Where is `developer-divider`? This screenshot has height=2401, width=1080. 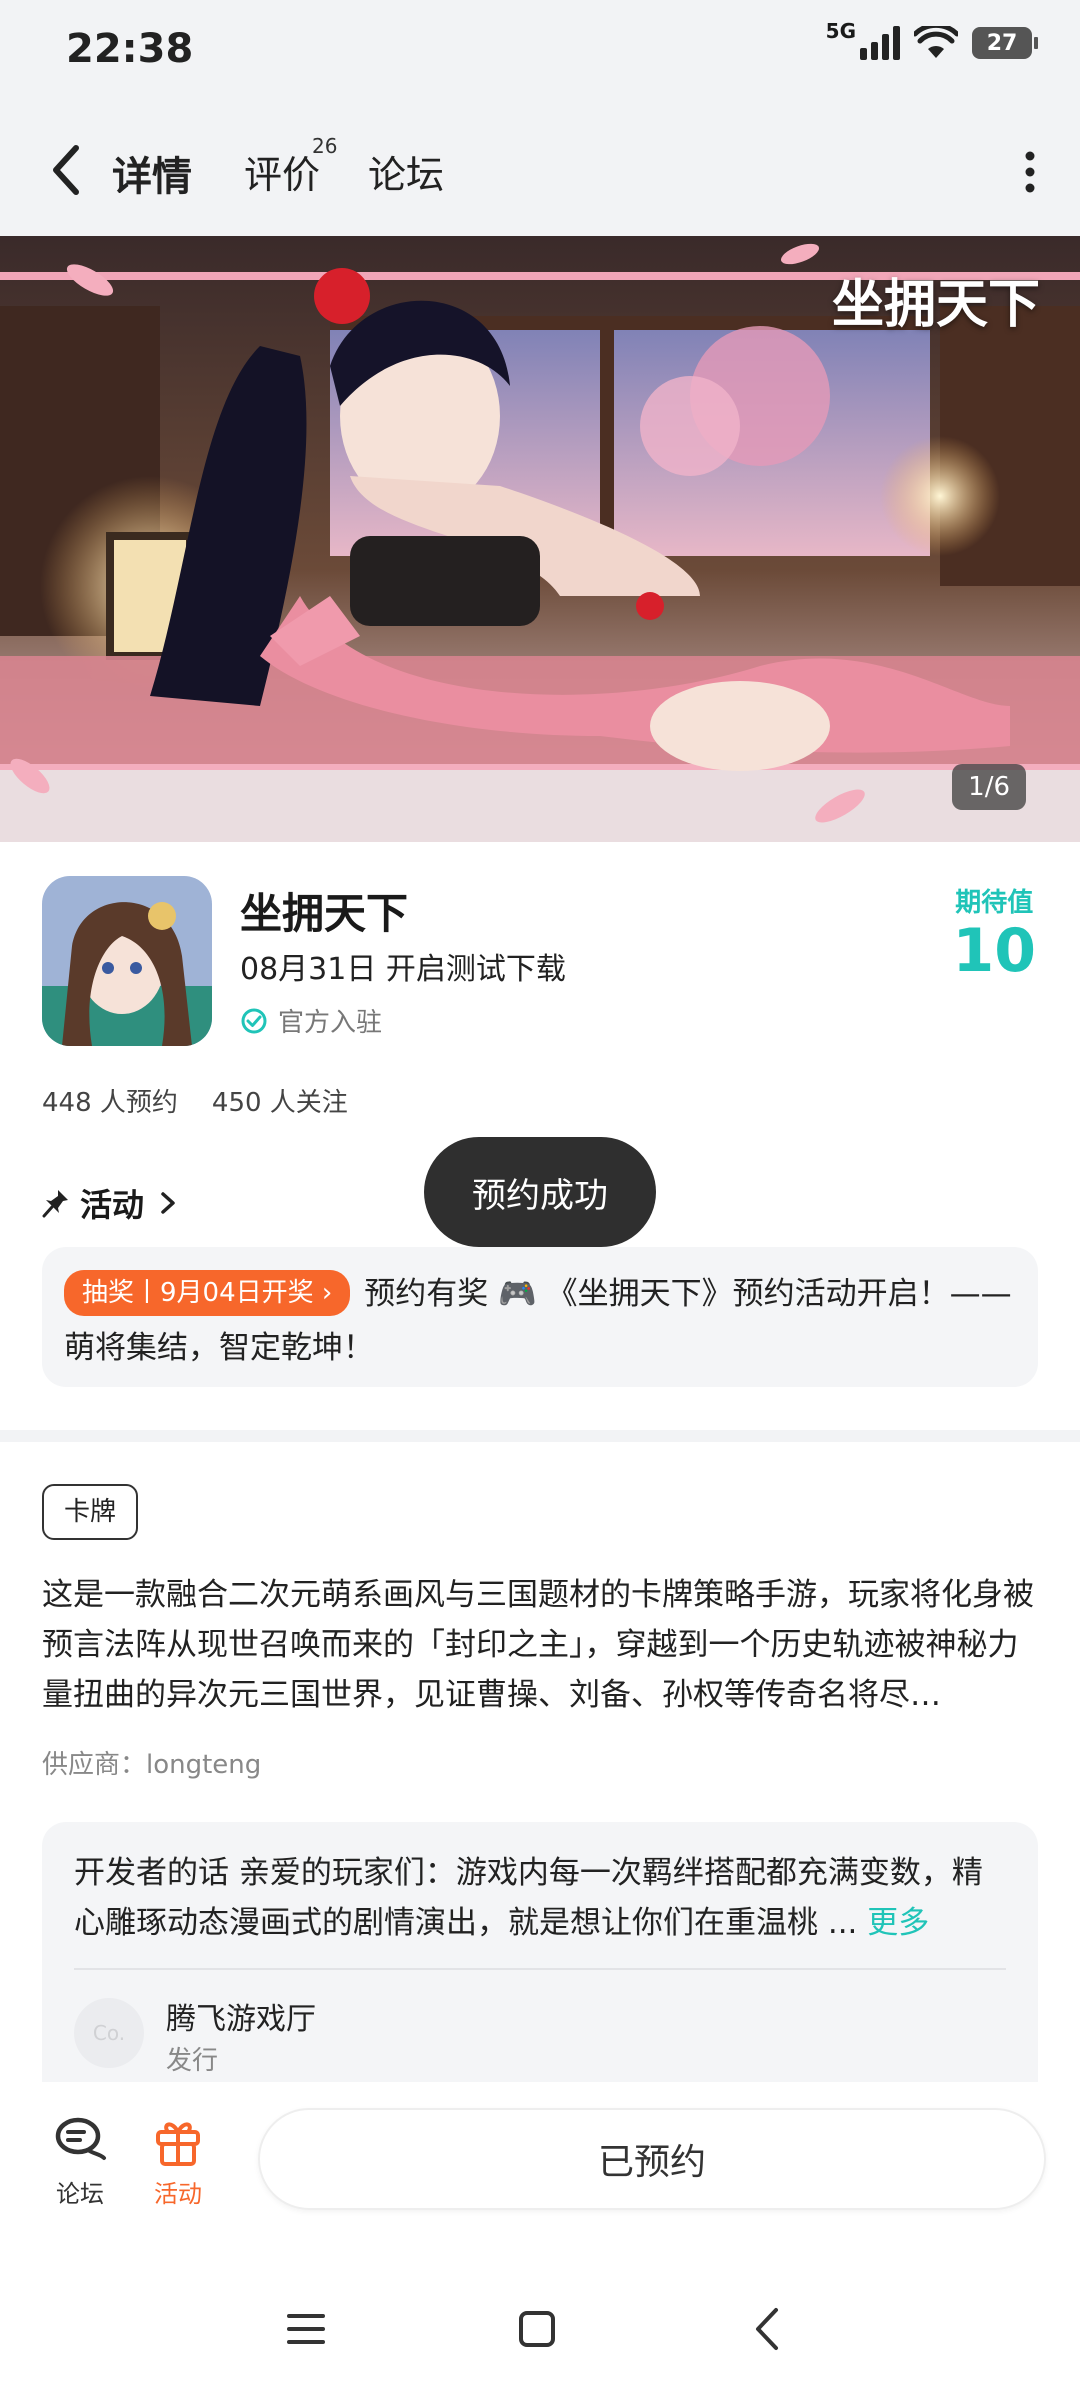 developer-divider is located at coordinates (540, 1969).